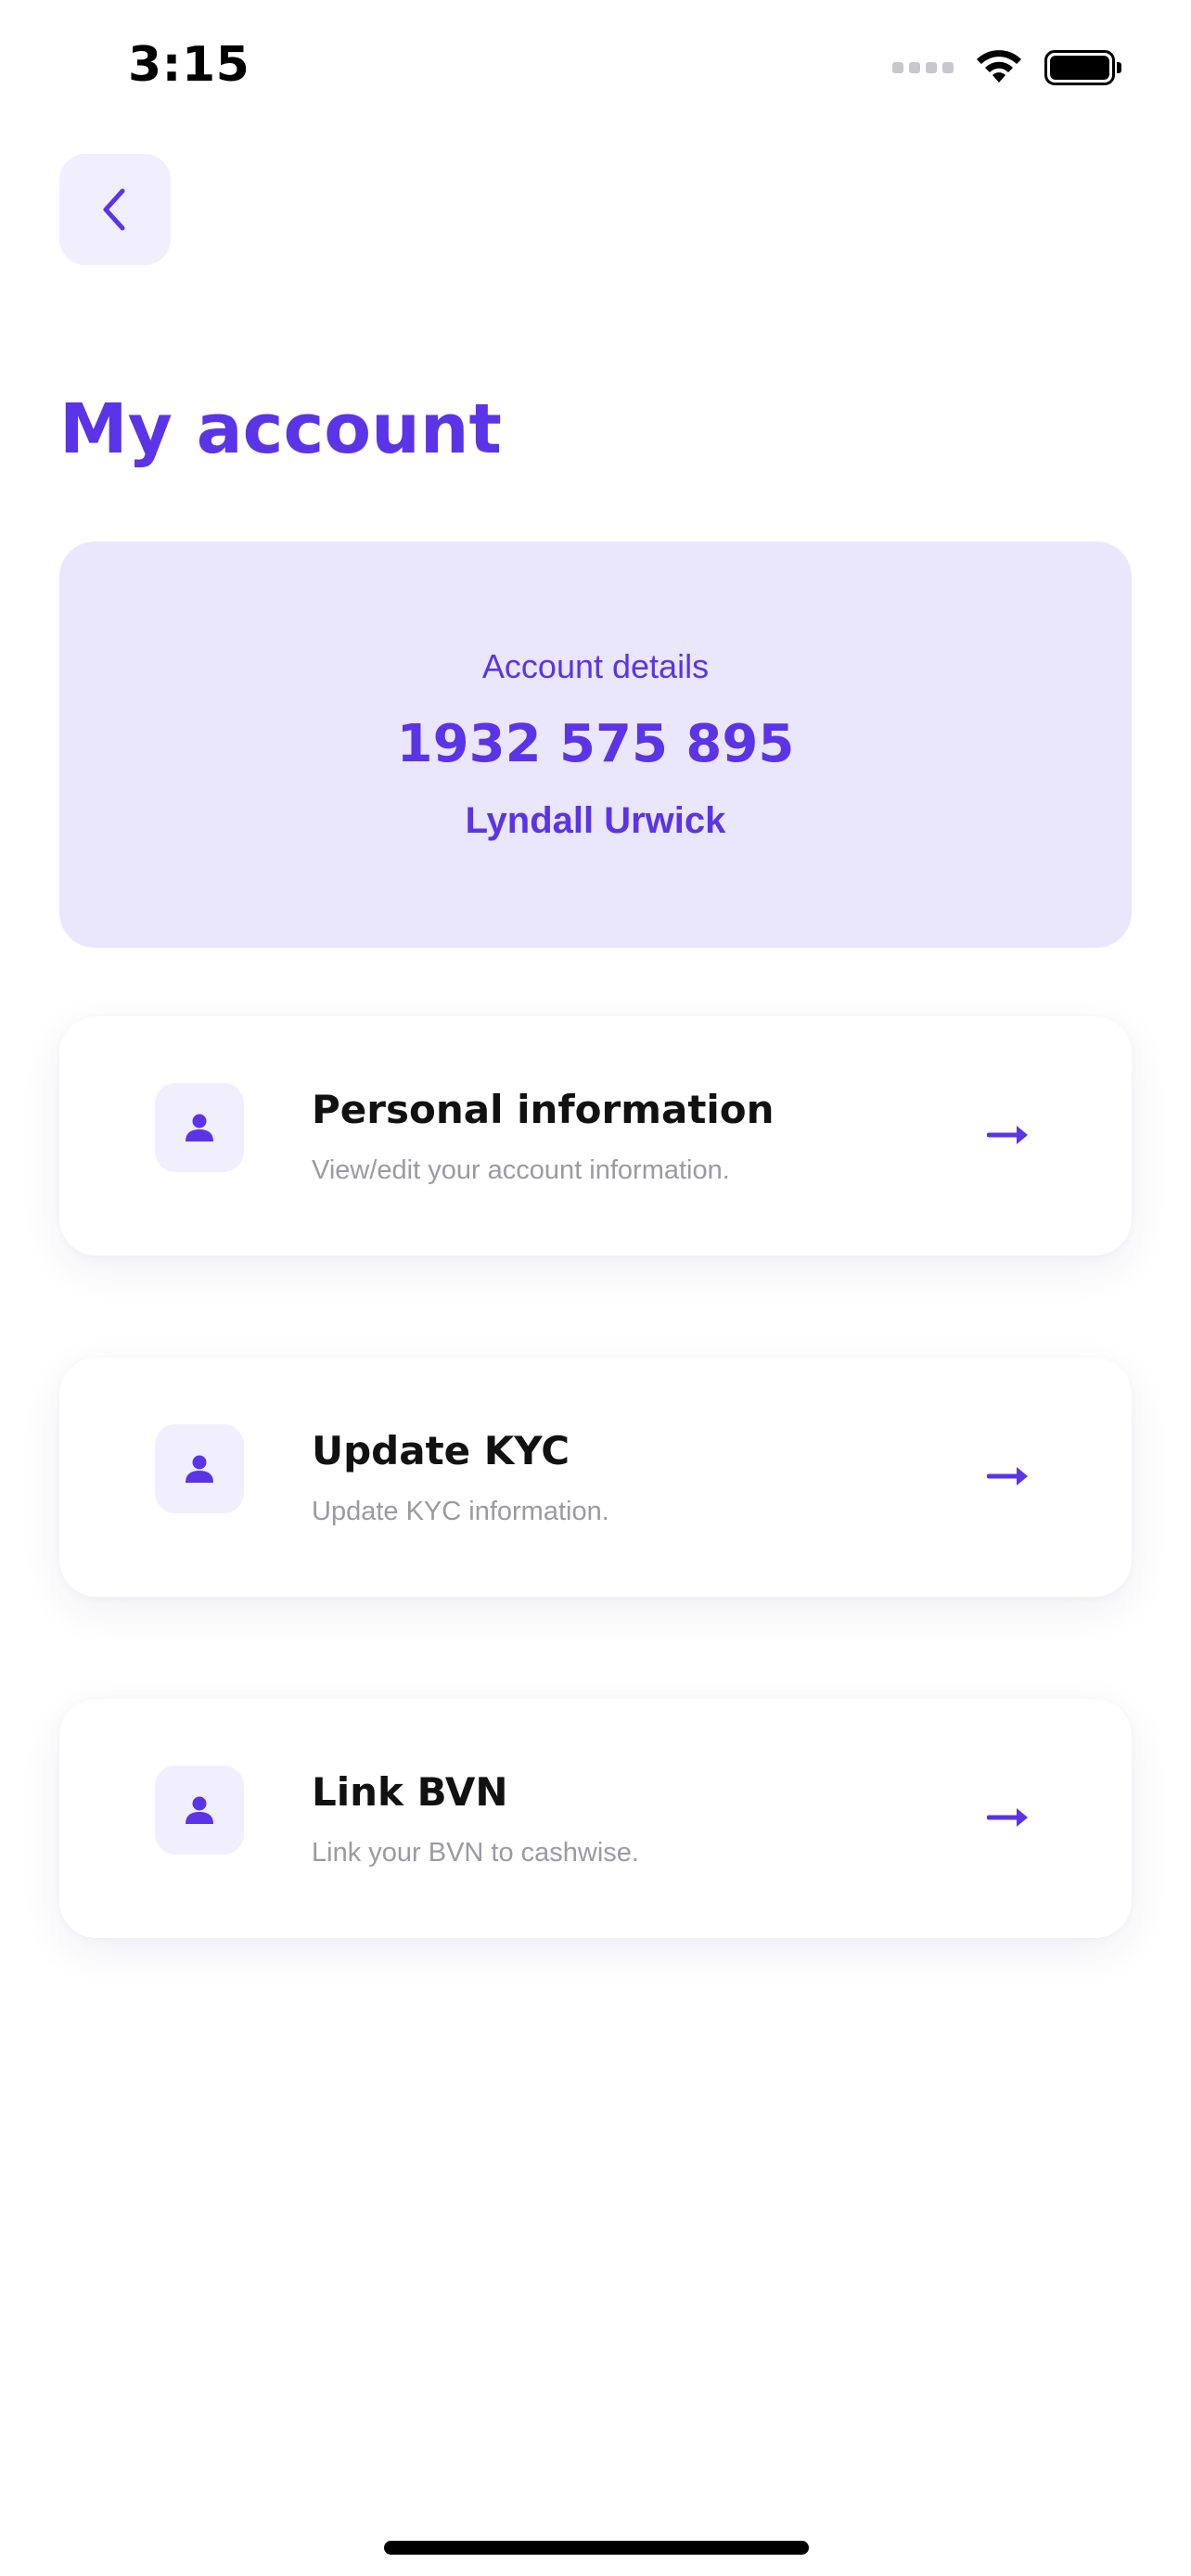  I want to click on cellular-signal-icon, so click(923, 67).